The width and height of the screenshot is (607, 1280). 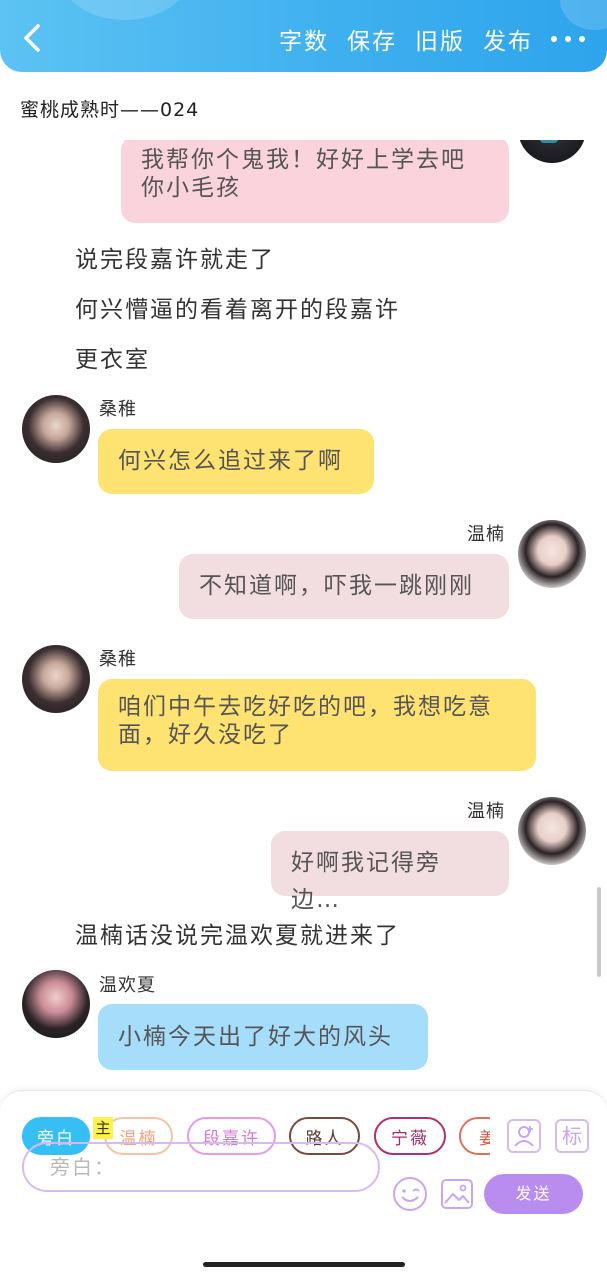 I want to click on publish-button: 发布, so click(x=508, y=39).